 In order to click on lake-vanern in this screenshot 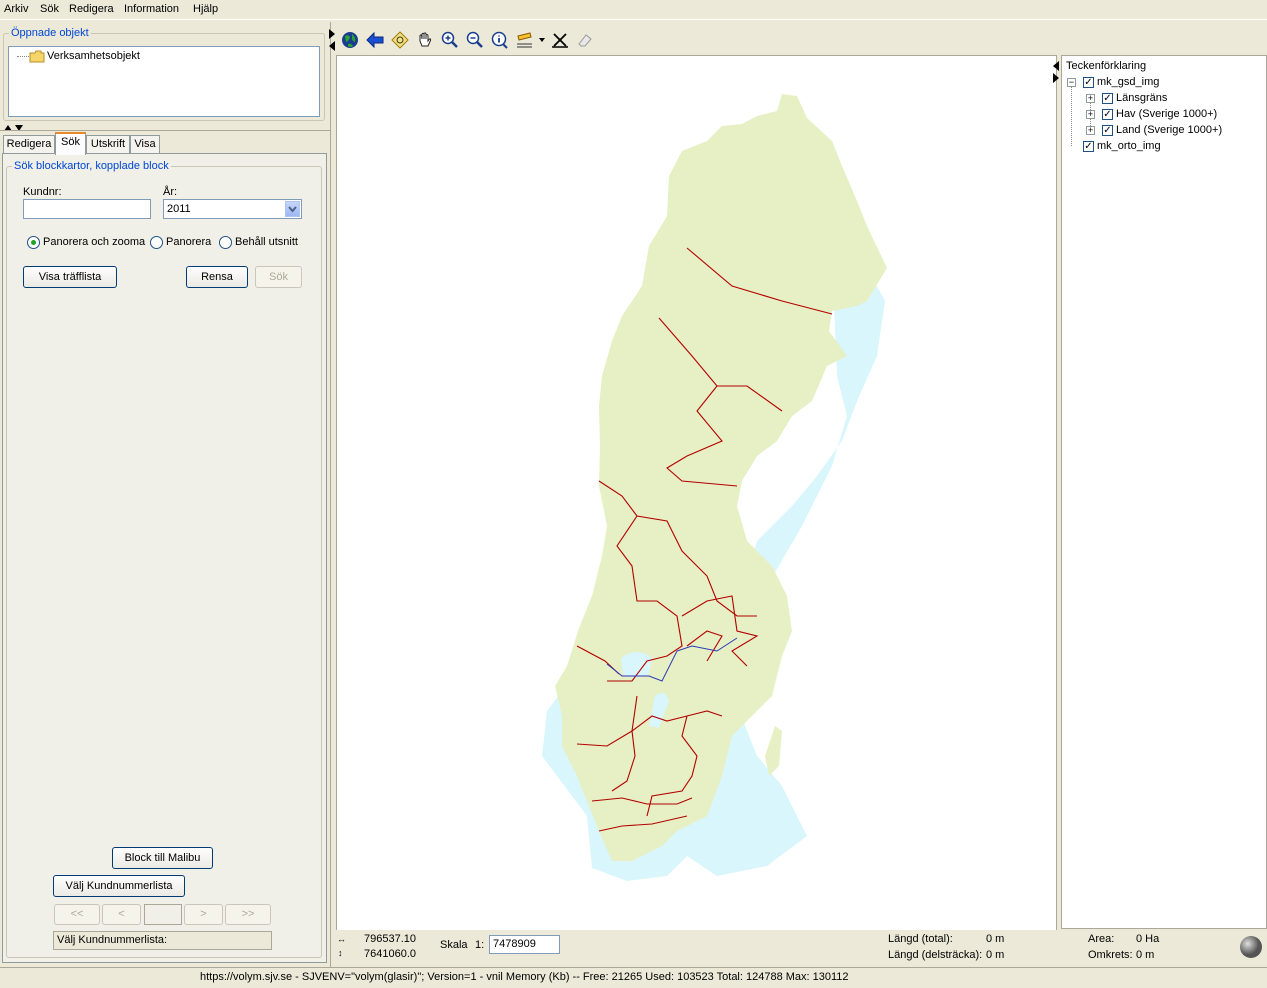, I will do `click(636, 665)`.